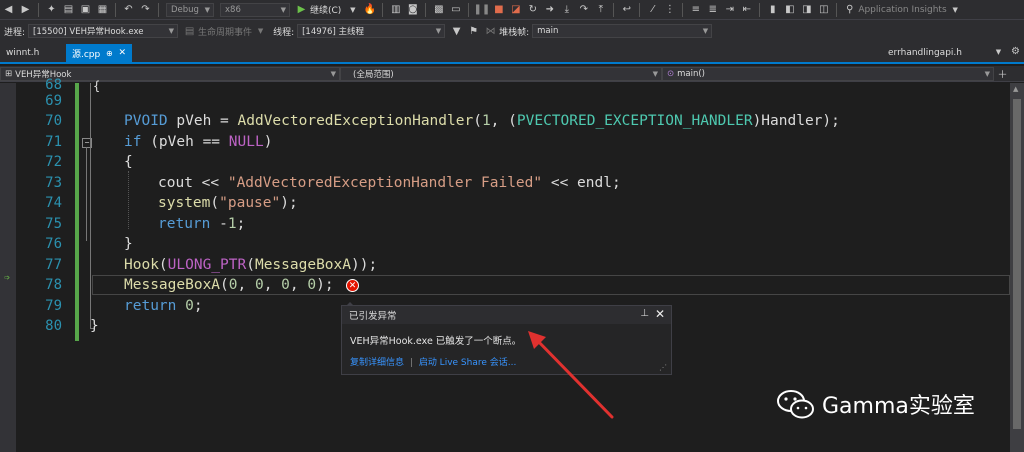 This screenshot has width=1024, height=452. Describe the element at coordinates (128, 9) in the screenshot. I see `undo-icon: ↶` at that location.